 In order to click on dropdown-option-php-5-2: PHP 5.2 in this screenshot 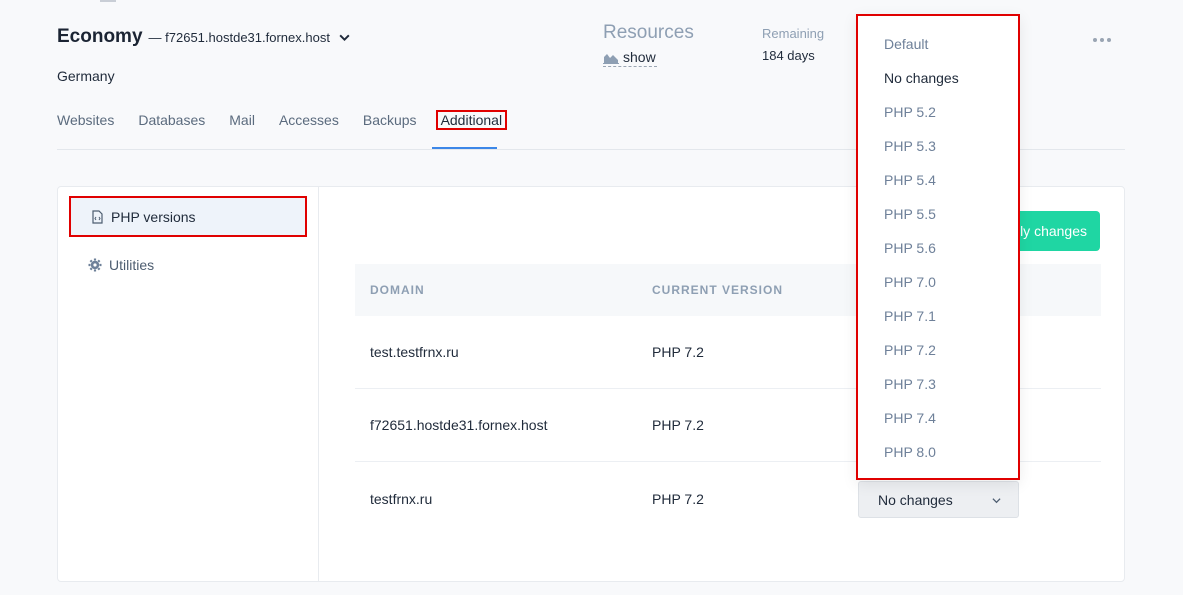, I will do `click(910, 112)`.